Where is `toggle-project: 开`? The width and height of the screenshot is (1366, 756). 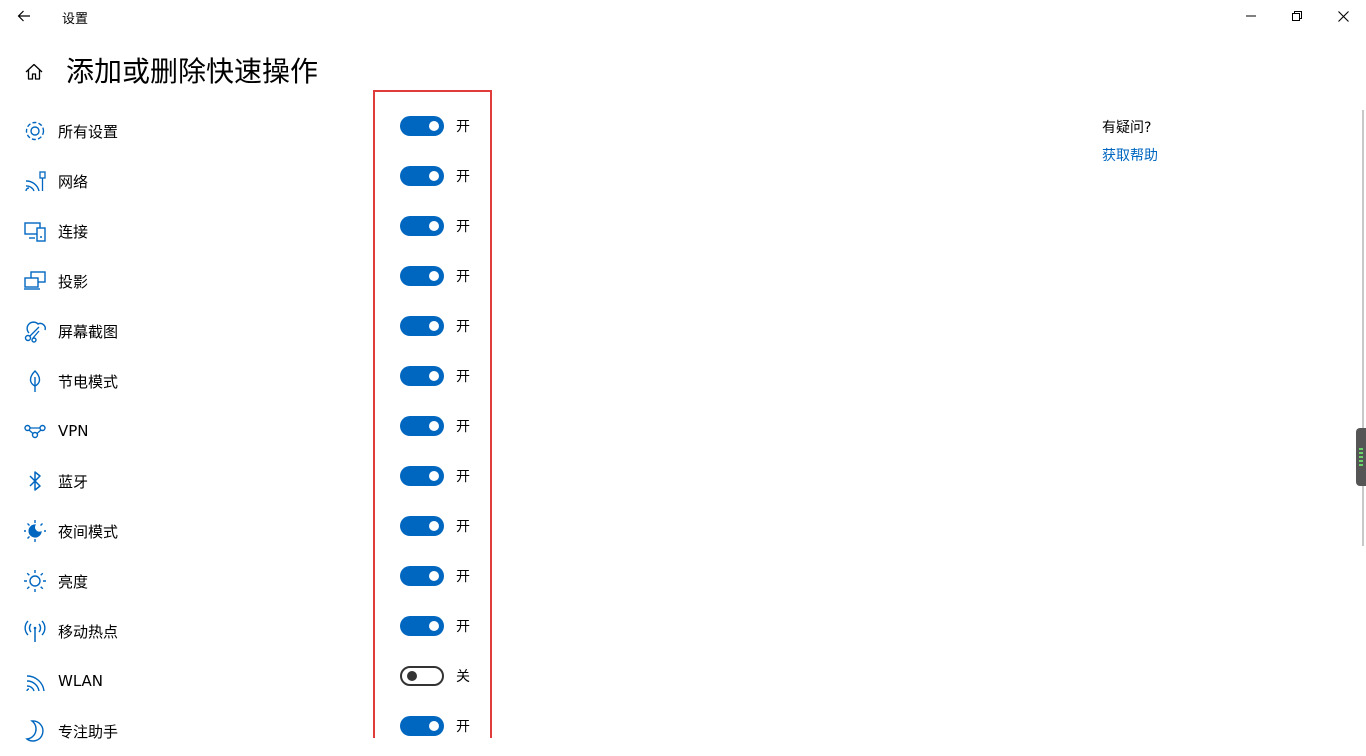 toggle-project: 开 is located at coordinates (435, 276).